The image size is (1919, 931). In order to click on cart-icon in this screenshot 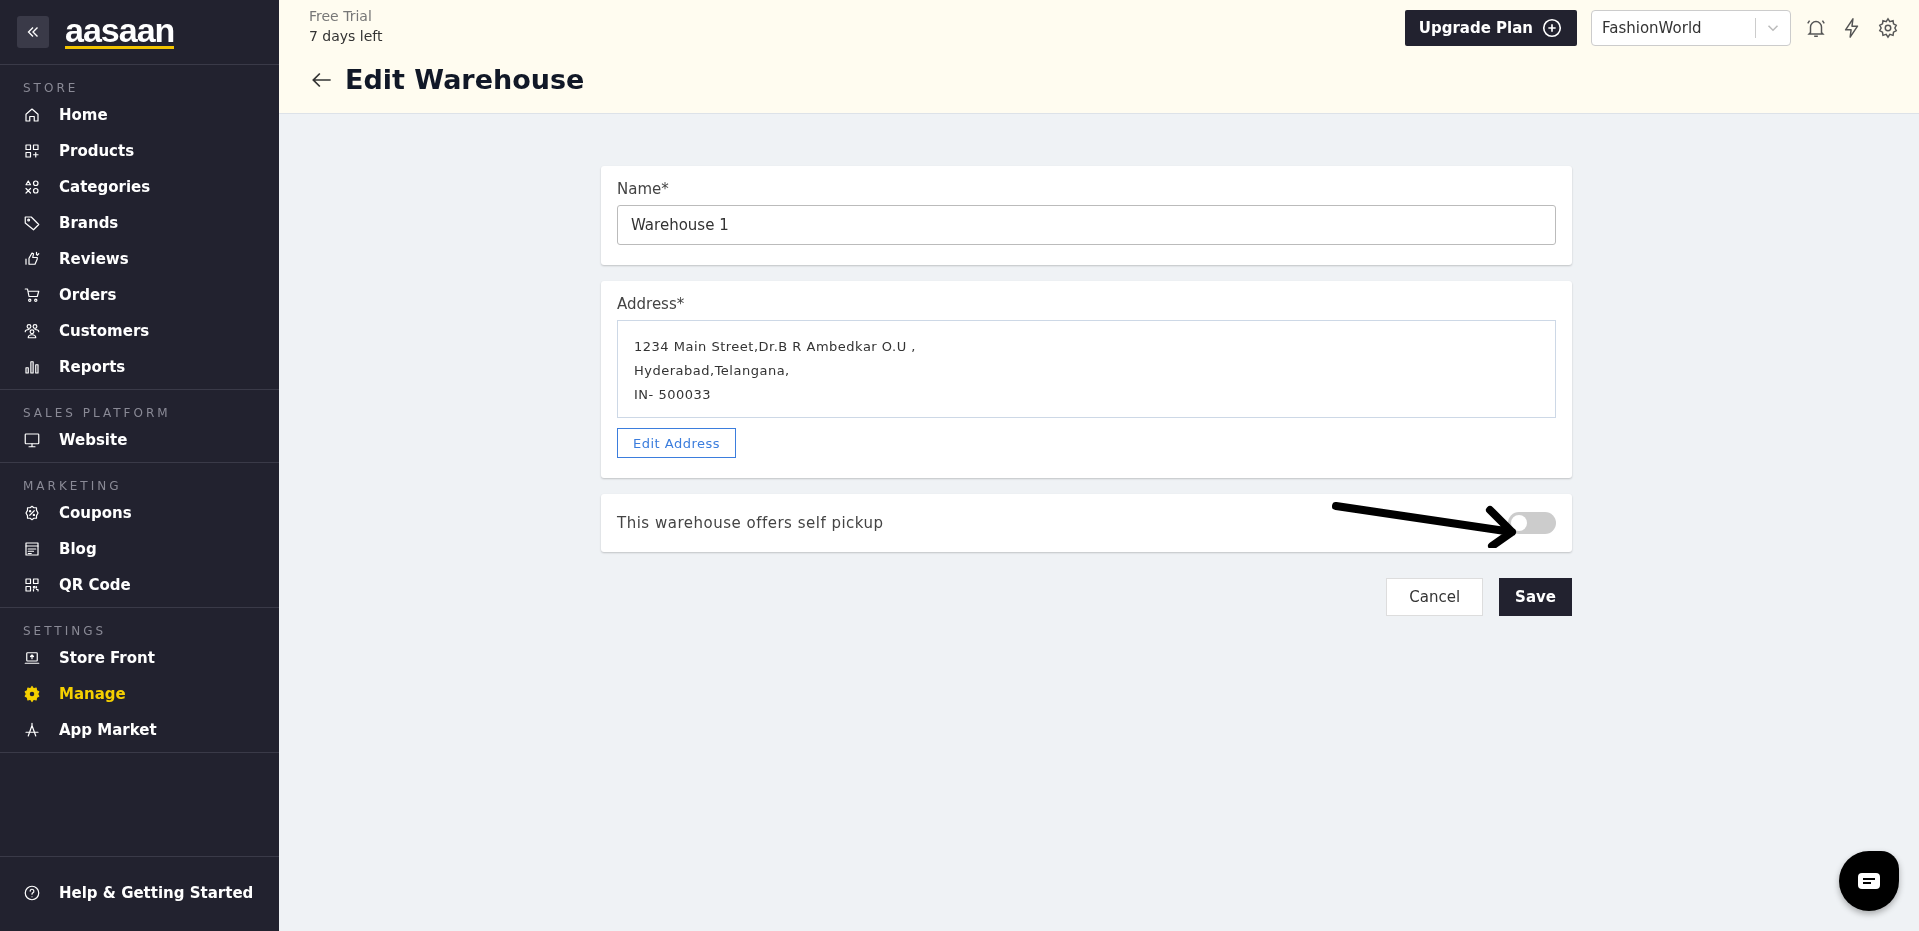, I will do `click(32, 295)`.